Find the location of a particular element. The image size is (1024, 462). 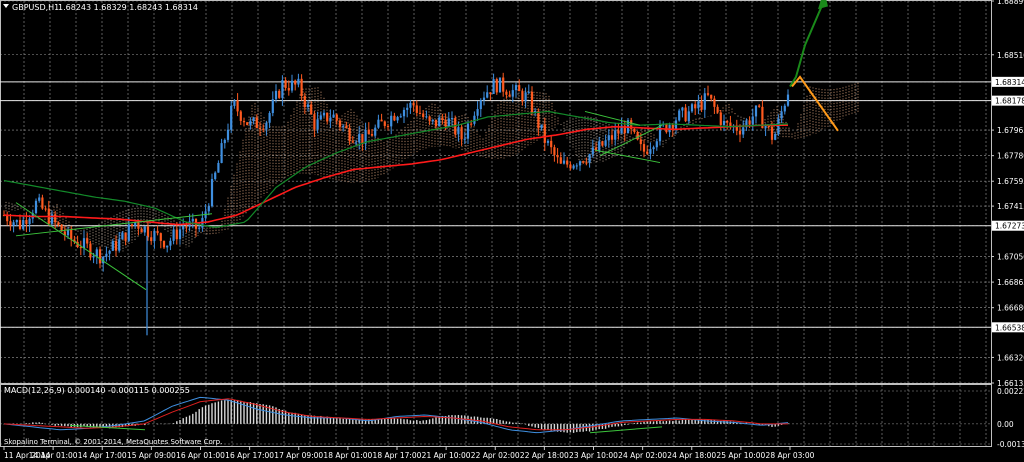

time-tick-label: 18 Apr 17:00 is located at coordinates (397, 455).